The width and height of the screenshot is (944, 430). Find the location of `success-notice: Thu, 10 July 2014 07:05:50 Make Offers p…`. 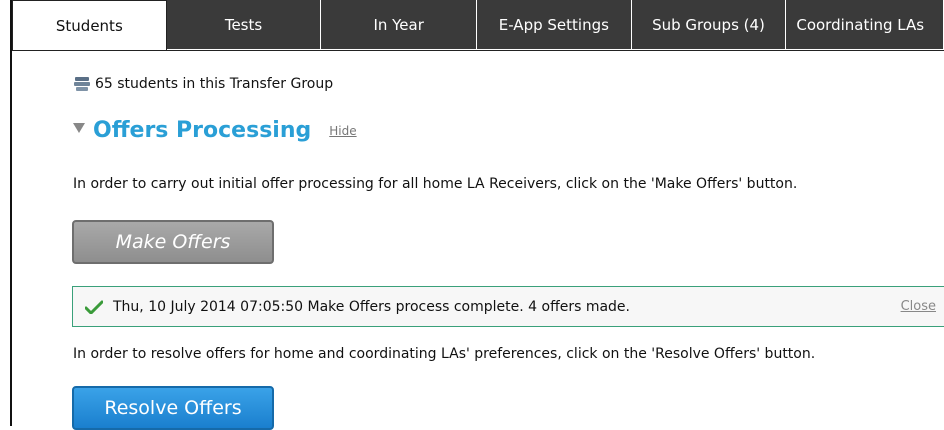

success-notice: Thu, 10 July 2014 07:05:50 Make Offers p… is located at coordinates (508, 306).